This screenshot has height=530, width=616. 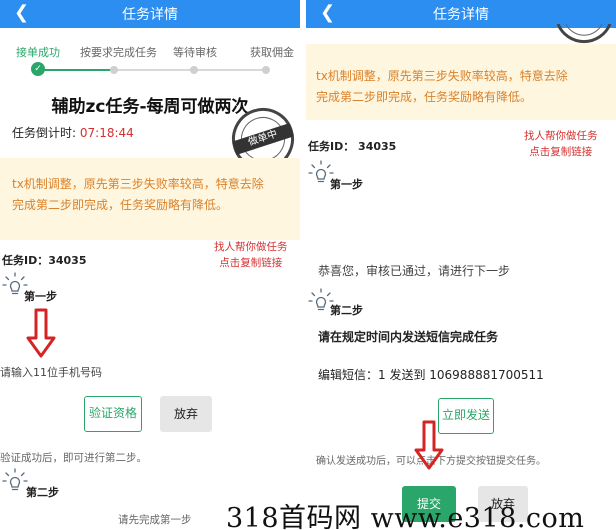 What do you see at coordinates (150, 64) in the screenshot?
I see `progress-steps: 接单成功 按要求完成任务 等待审核 获取佣金 ✓` at bounding box center [150, 64].